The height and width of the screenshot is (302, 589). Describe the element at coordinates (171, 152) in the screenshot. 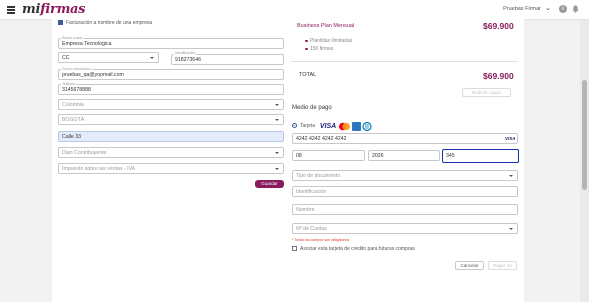

I see `fiscal-responsibility-select: Dian Contribuyente` at that location.